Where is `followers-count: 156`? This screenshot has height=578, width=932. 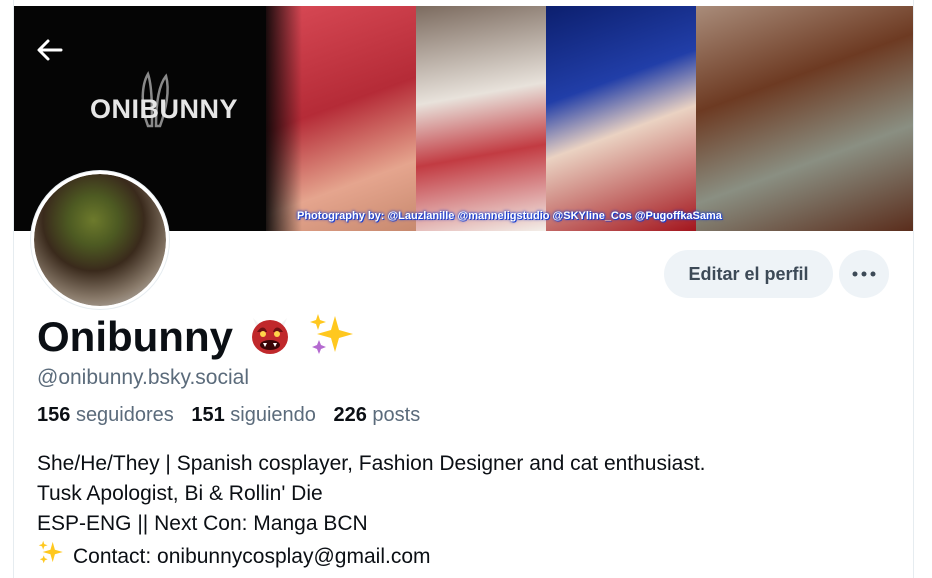
followers-count: 156 is located at coordinates (54, 415).